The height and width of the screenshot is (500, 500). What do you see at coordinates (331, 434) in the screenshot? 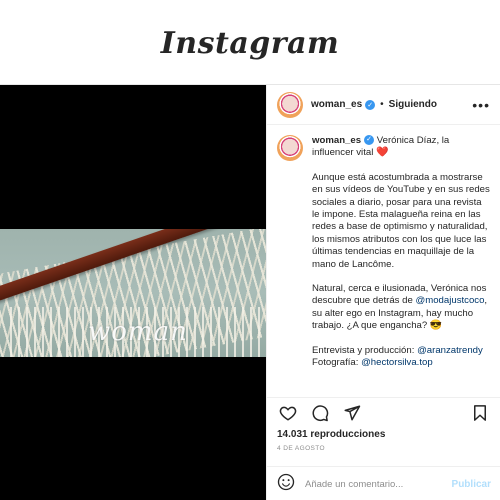
I see `view-count: 14.031 reproducciones` at bounding box center [331, 434].